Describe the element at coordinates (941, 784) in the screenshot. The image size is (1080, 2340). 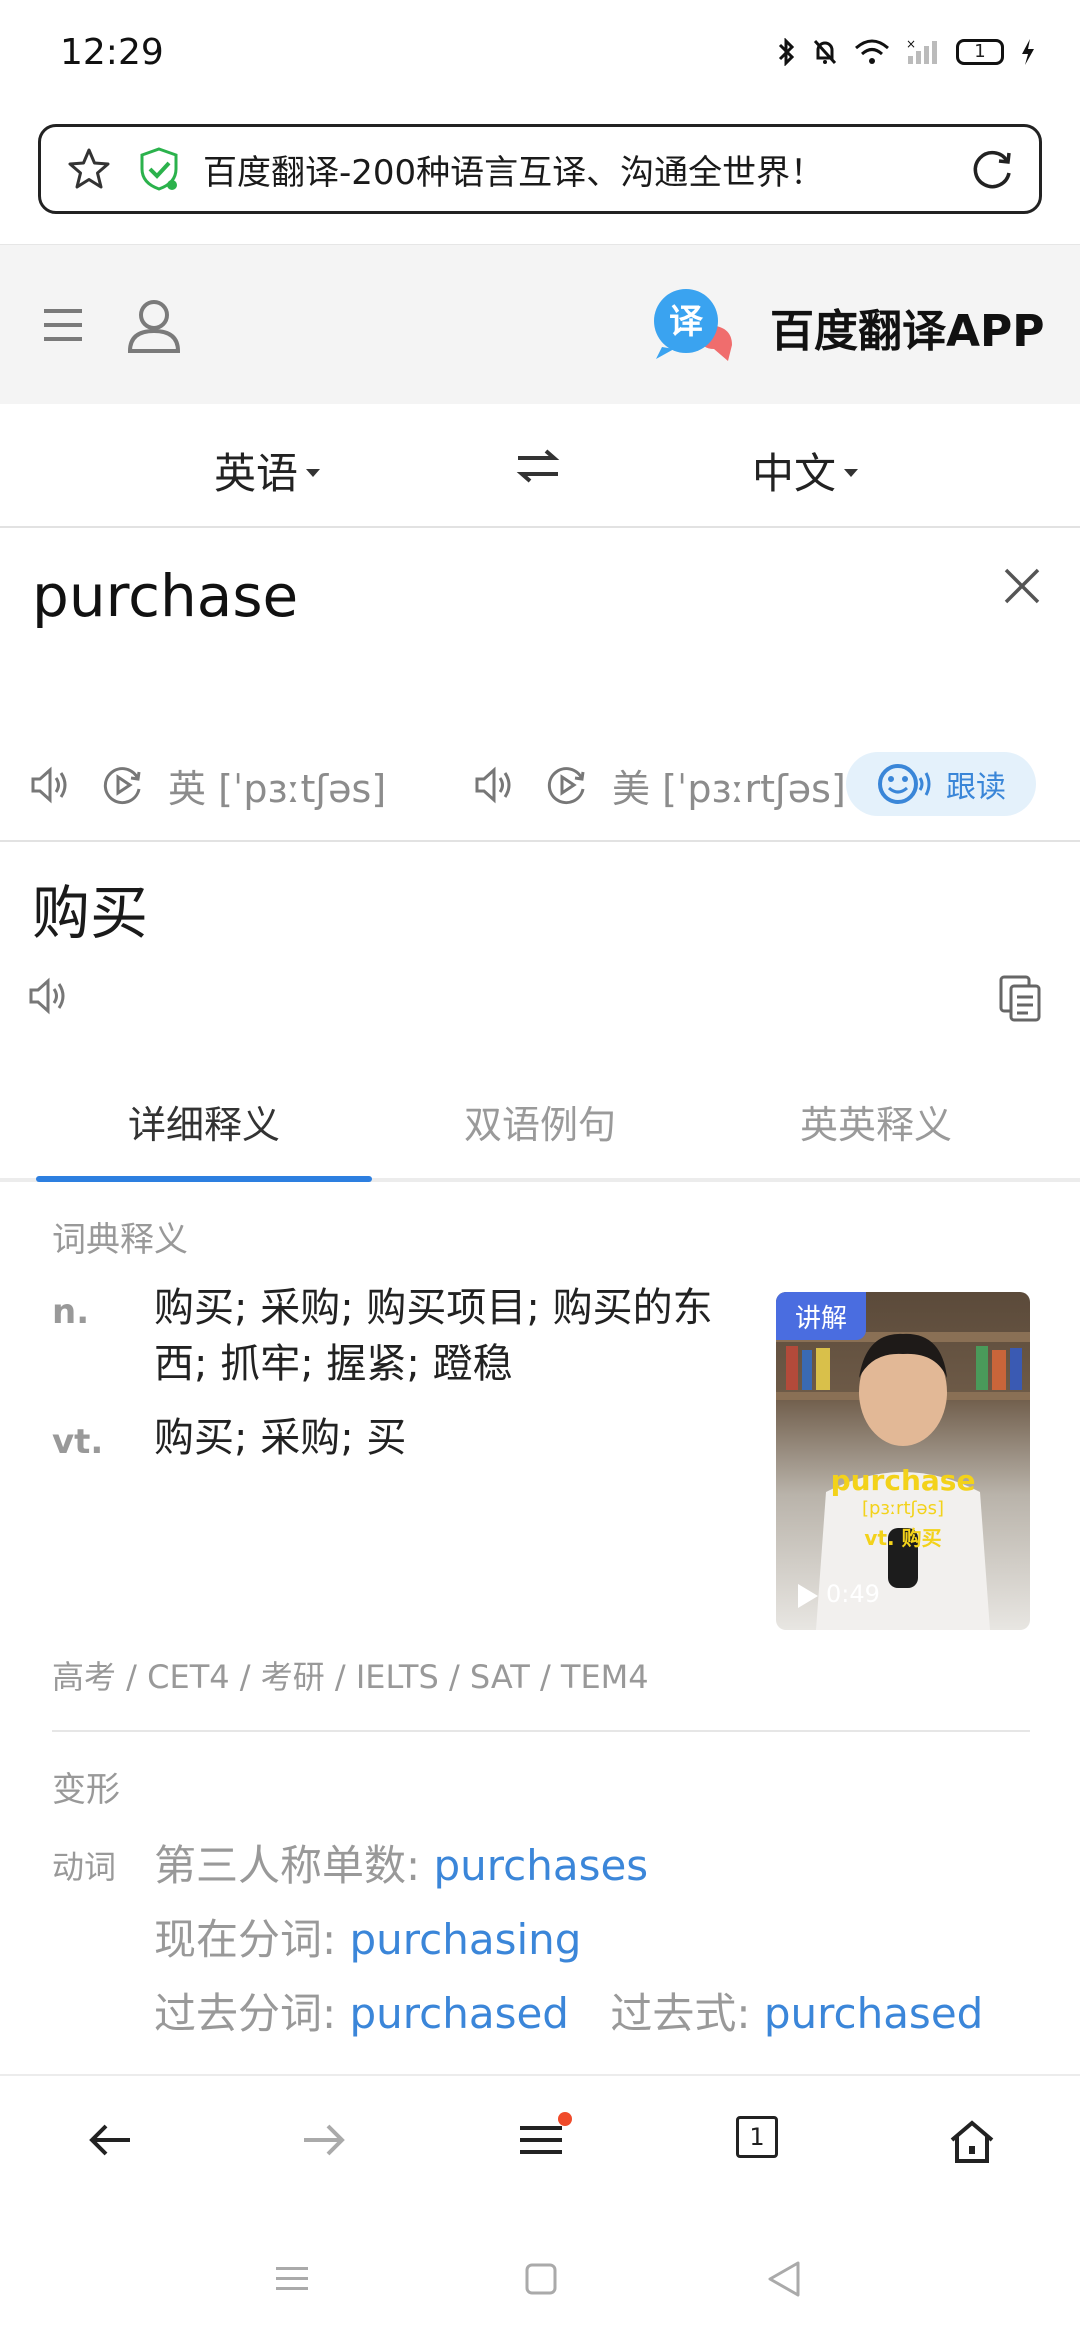
I see `follow-read-button: 跟读` at that location.